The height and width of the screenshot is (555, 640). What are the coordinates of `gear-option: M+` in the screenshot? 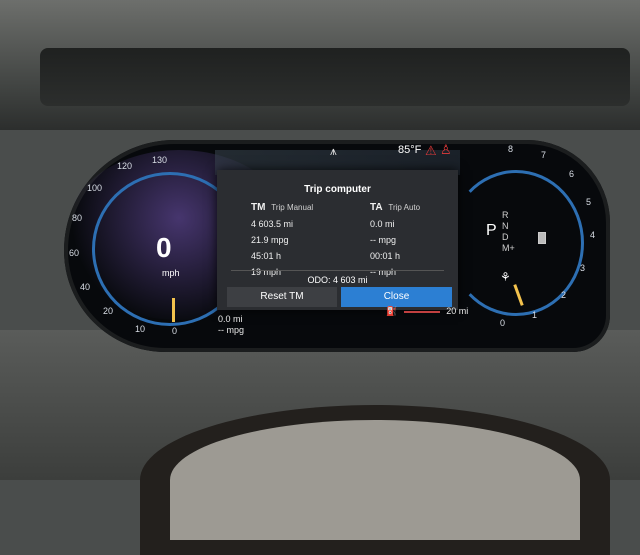 It's located at (508, 248).